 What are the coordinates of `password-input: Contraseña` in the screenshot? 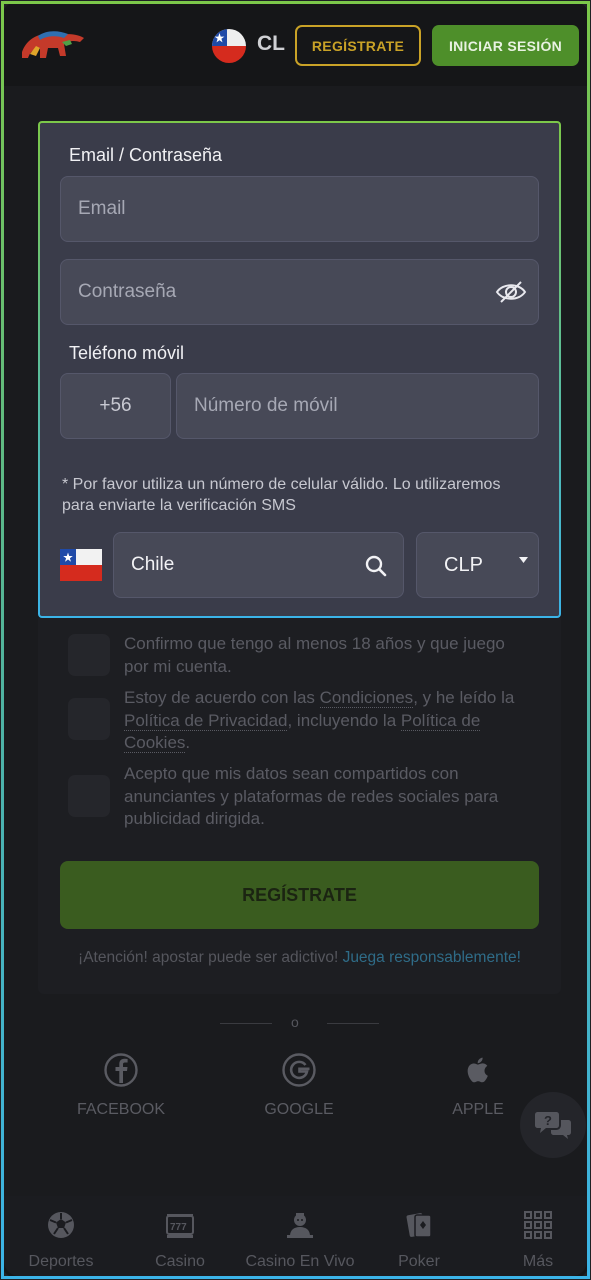 It's located at (299, 292).